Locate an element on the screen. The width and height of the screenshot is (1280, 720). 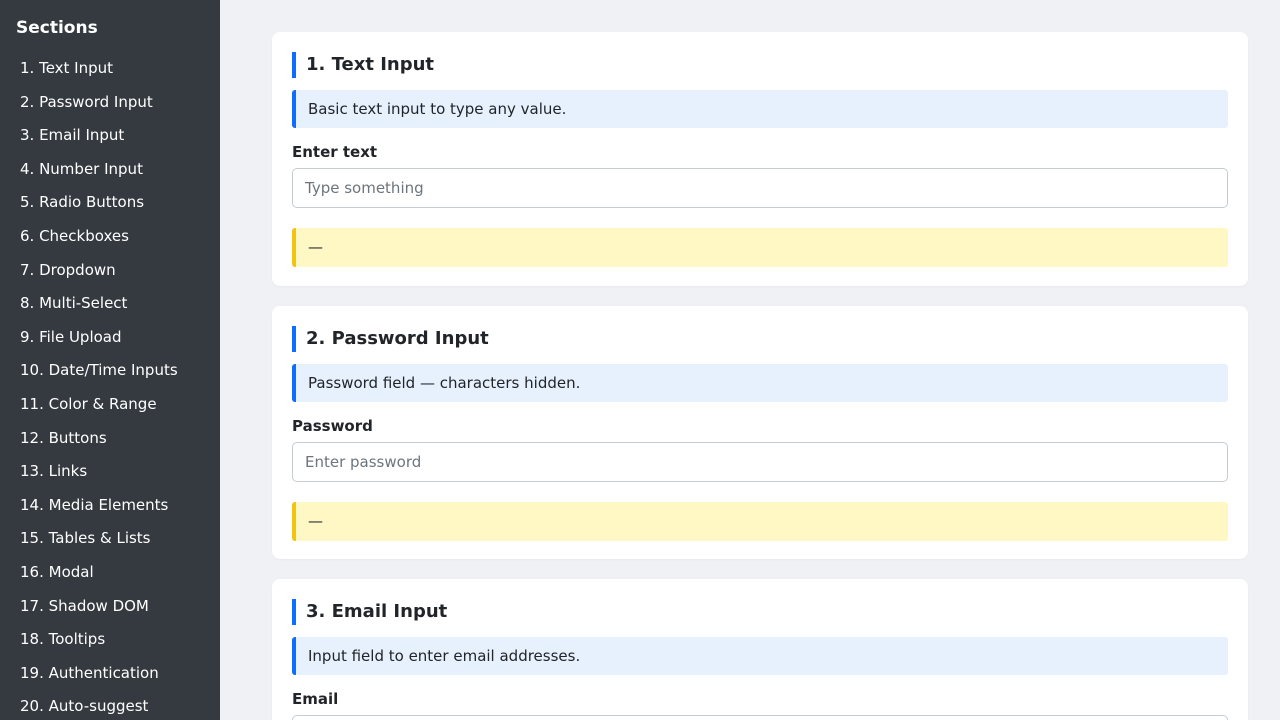
text-output: — is located at coordinates (760, 247).